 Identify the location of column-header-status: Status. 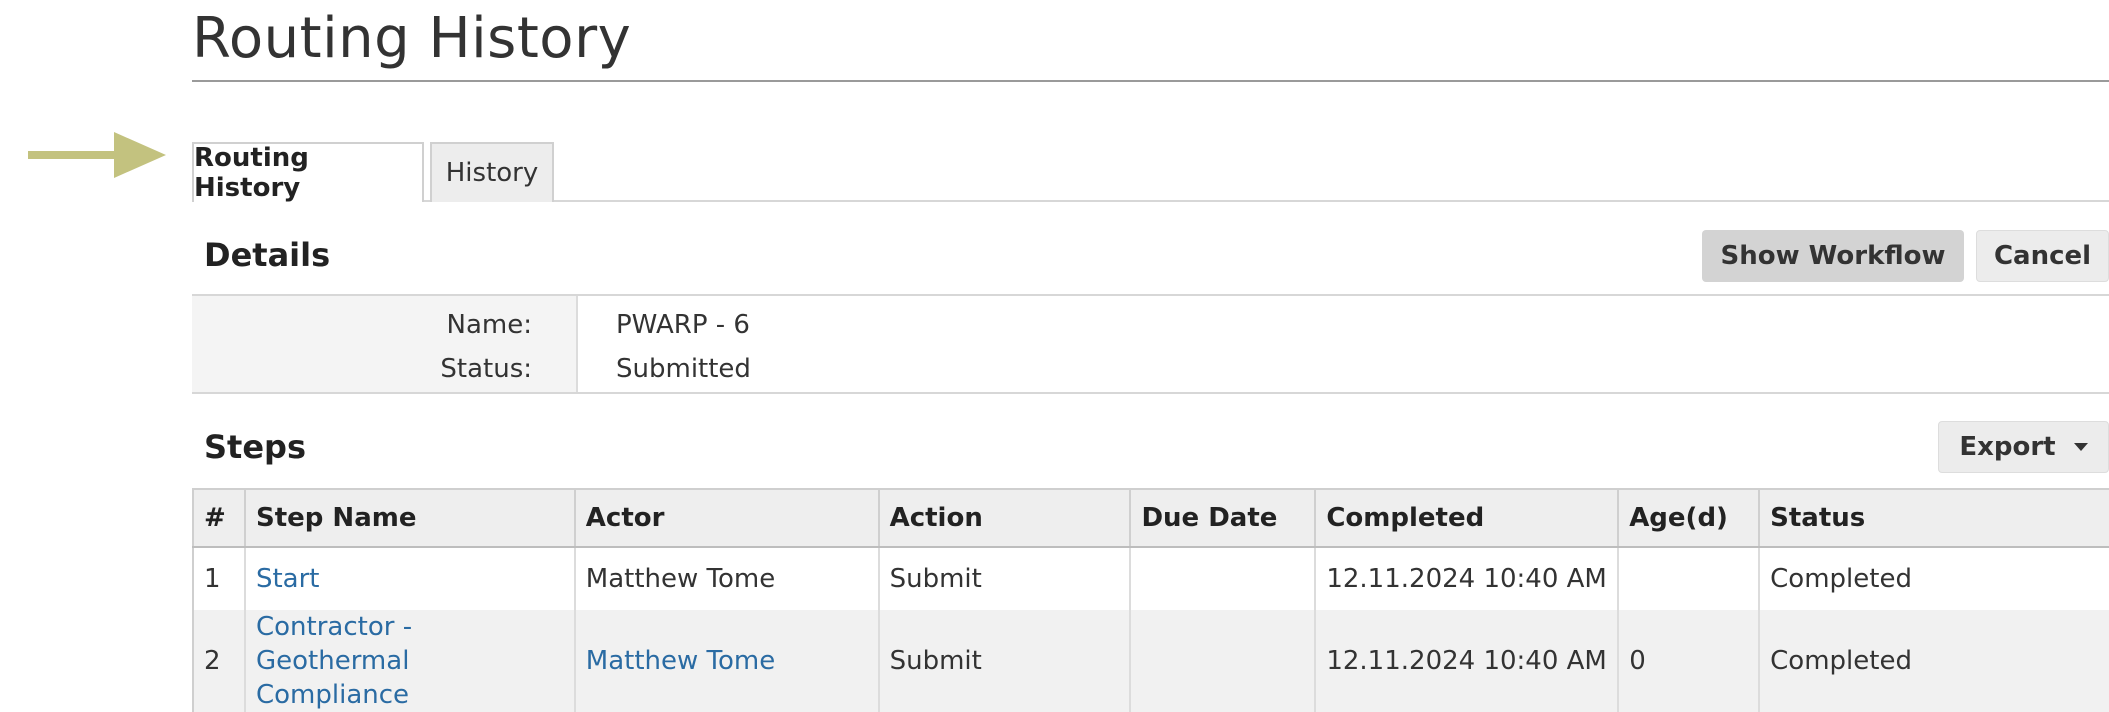
(1933, 518).